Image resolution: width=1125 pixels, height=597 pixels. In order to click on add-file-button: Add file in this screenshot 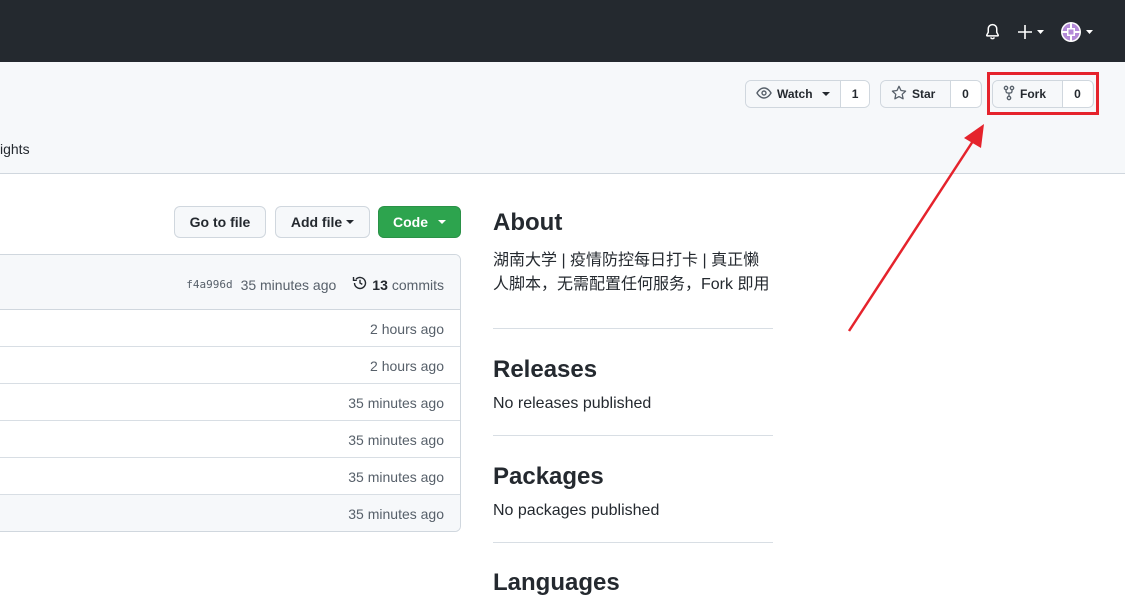, I will do `click(322, 222)`.